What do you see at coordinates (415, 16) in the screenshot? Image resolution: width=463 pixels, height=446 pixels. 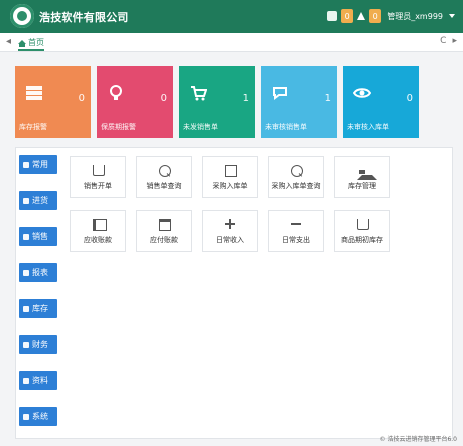 I see `user-menu: 管理员_xm999` at bounding box center [415, 16].